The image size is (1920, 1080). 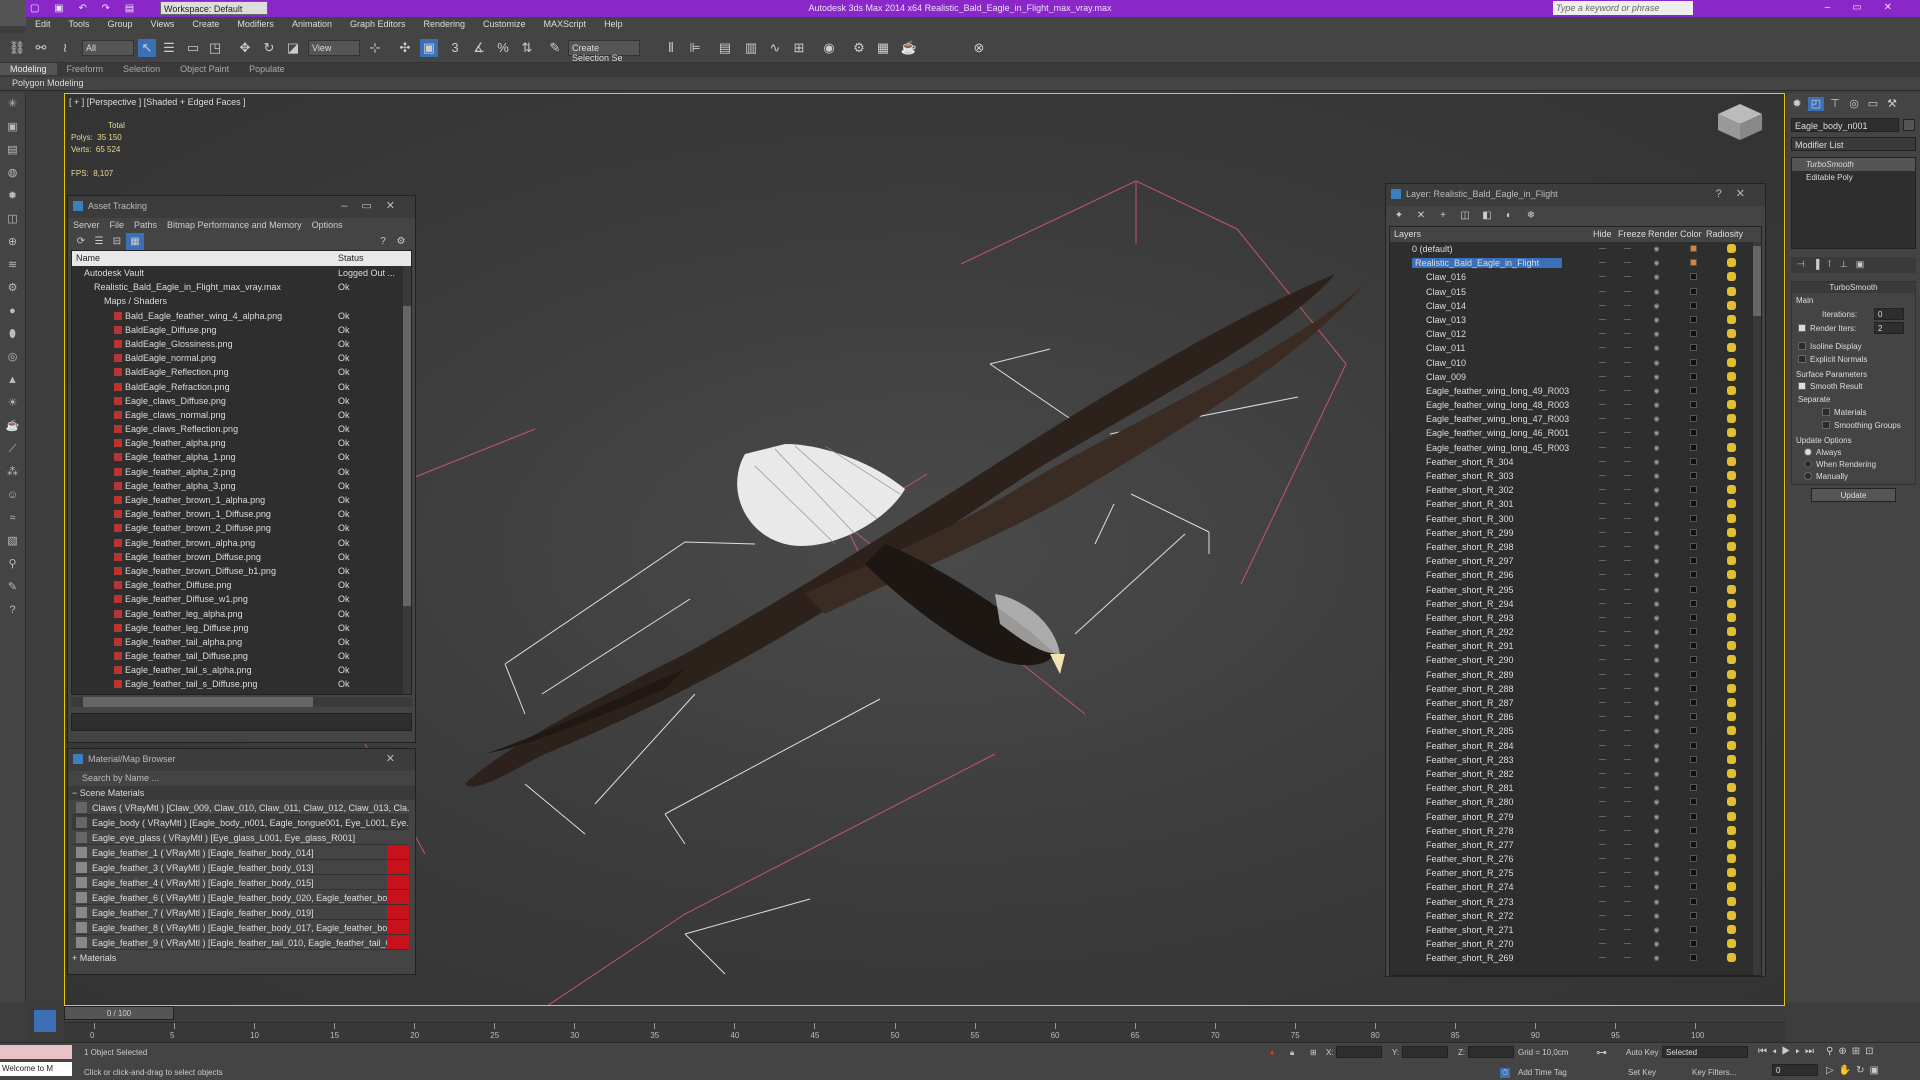 What do you see at coordinates (1575, 646) in the screenshot?
I see `layer-row: Feather_short_R_291 — — ◉` at bounding box center [1575, 646].